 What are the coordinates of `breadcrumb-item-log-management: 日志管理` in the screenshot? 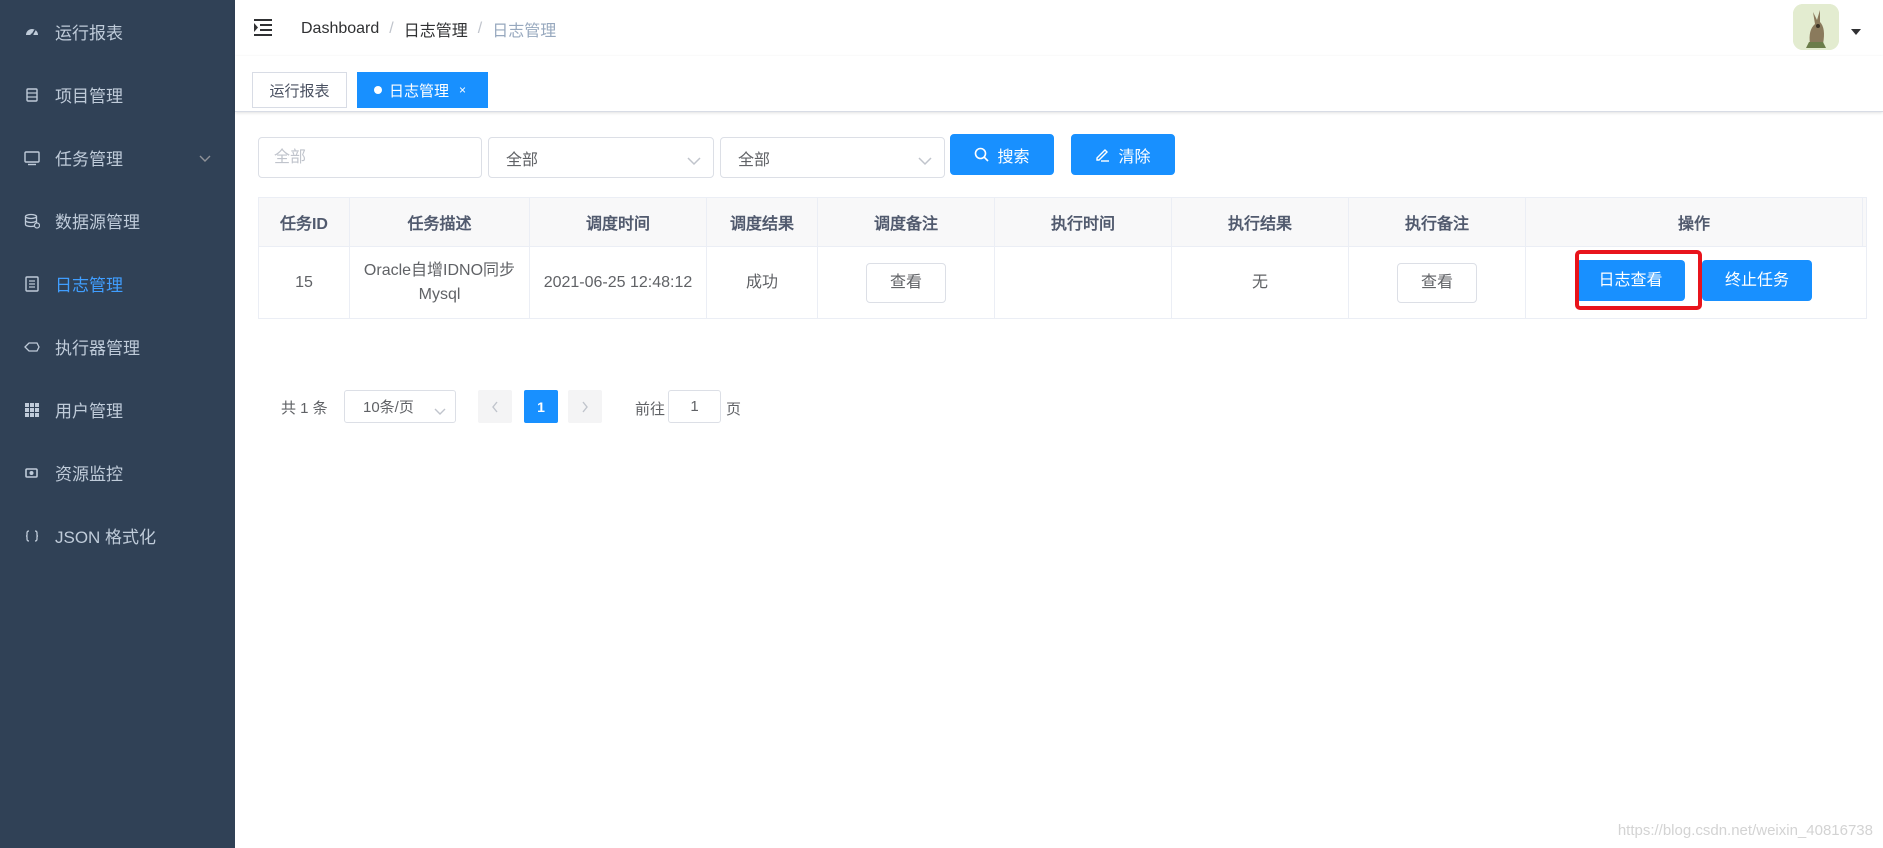 It's located at (436, 29).